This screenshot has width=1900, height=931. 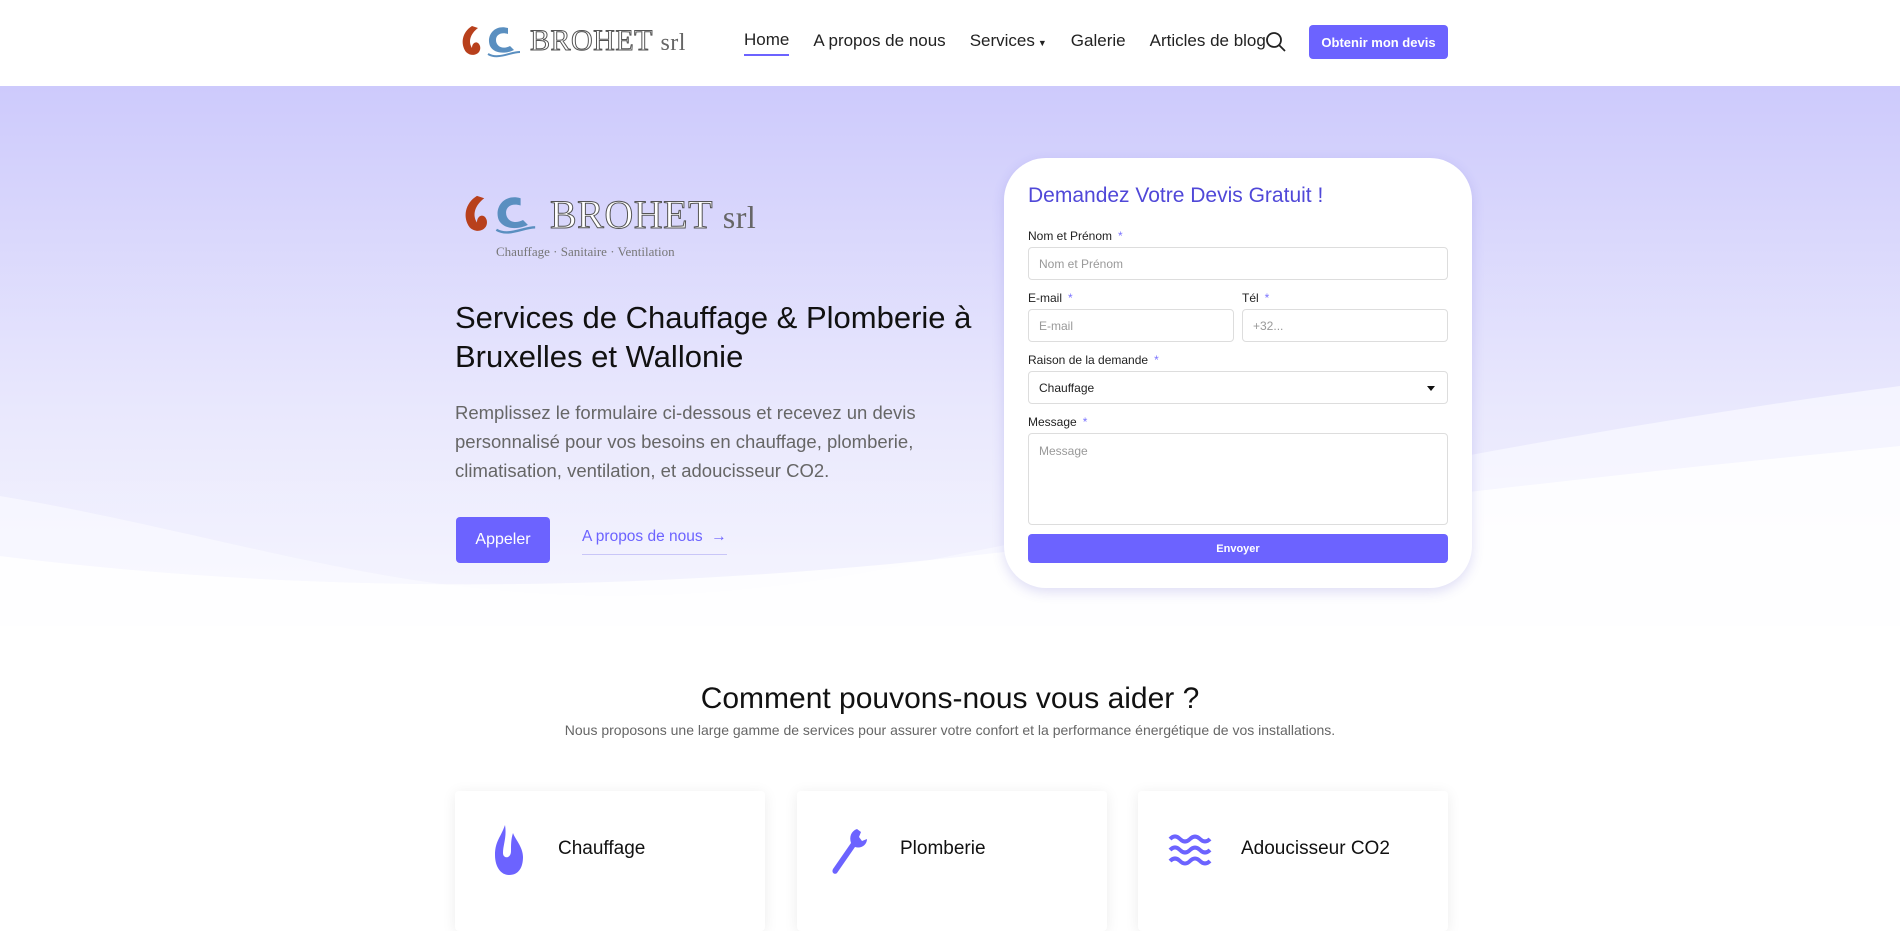 What do you see at coordinates (602, 848) in the screenshot?
I see `service-name: Chauffage` at bounding box center [602, 848].